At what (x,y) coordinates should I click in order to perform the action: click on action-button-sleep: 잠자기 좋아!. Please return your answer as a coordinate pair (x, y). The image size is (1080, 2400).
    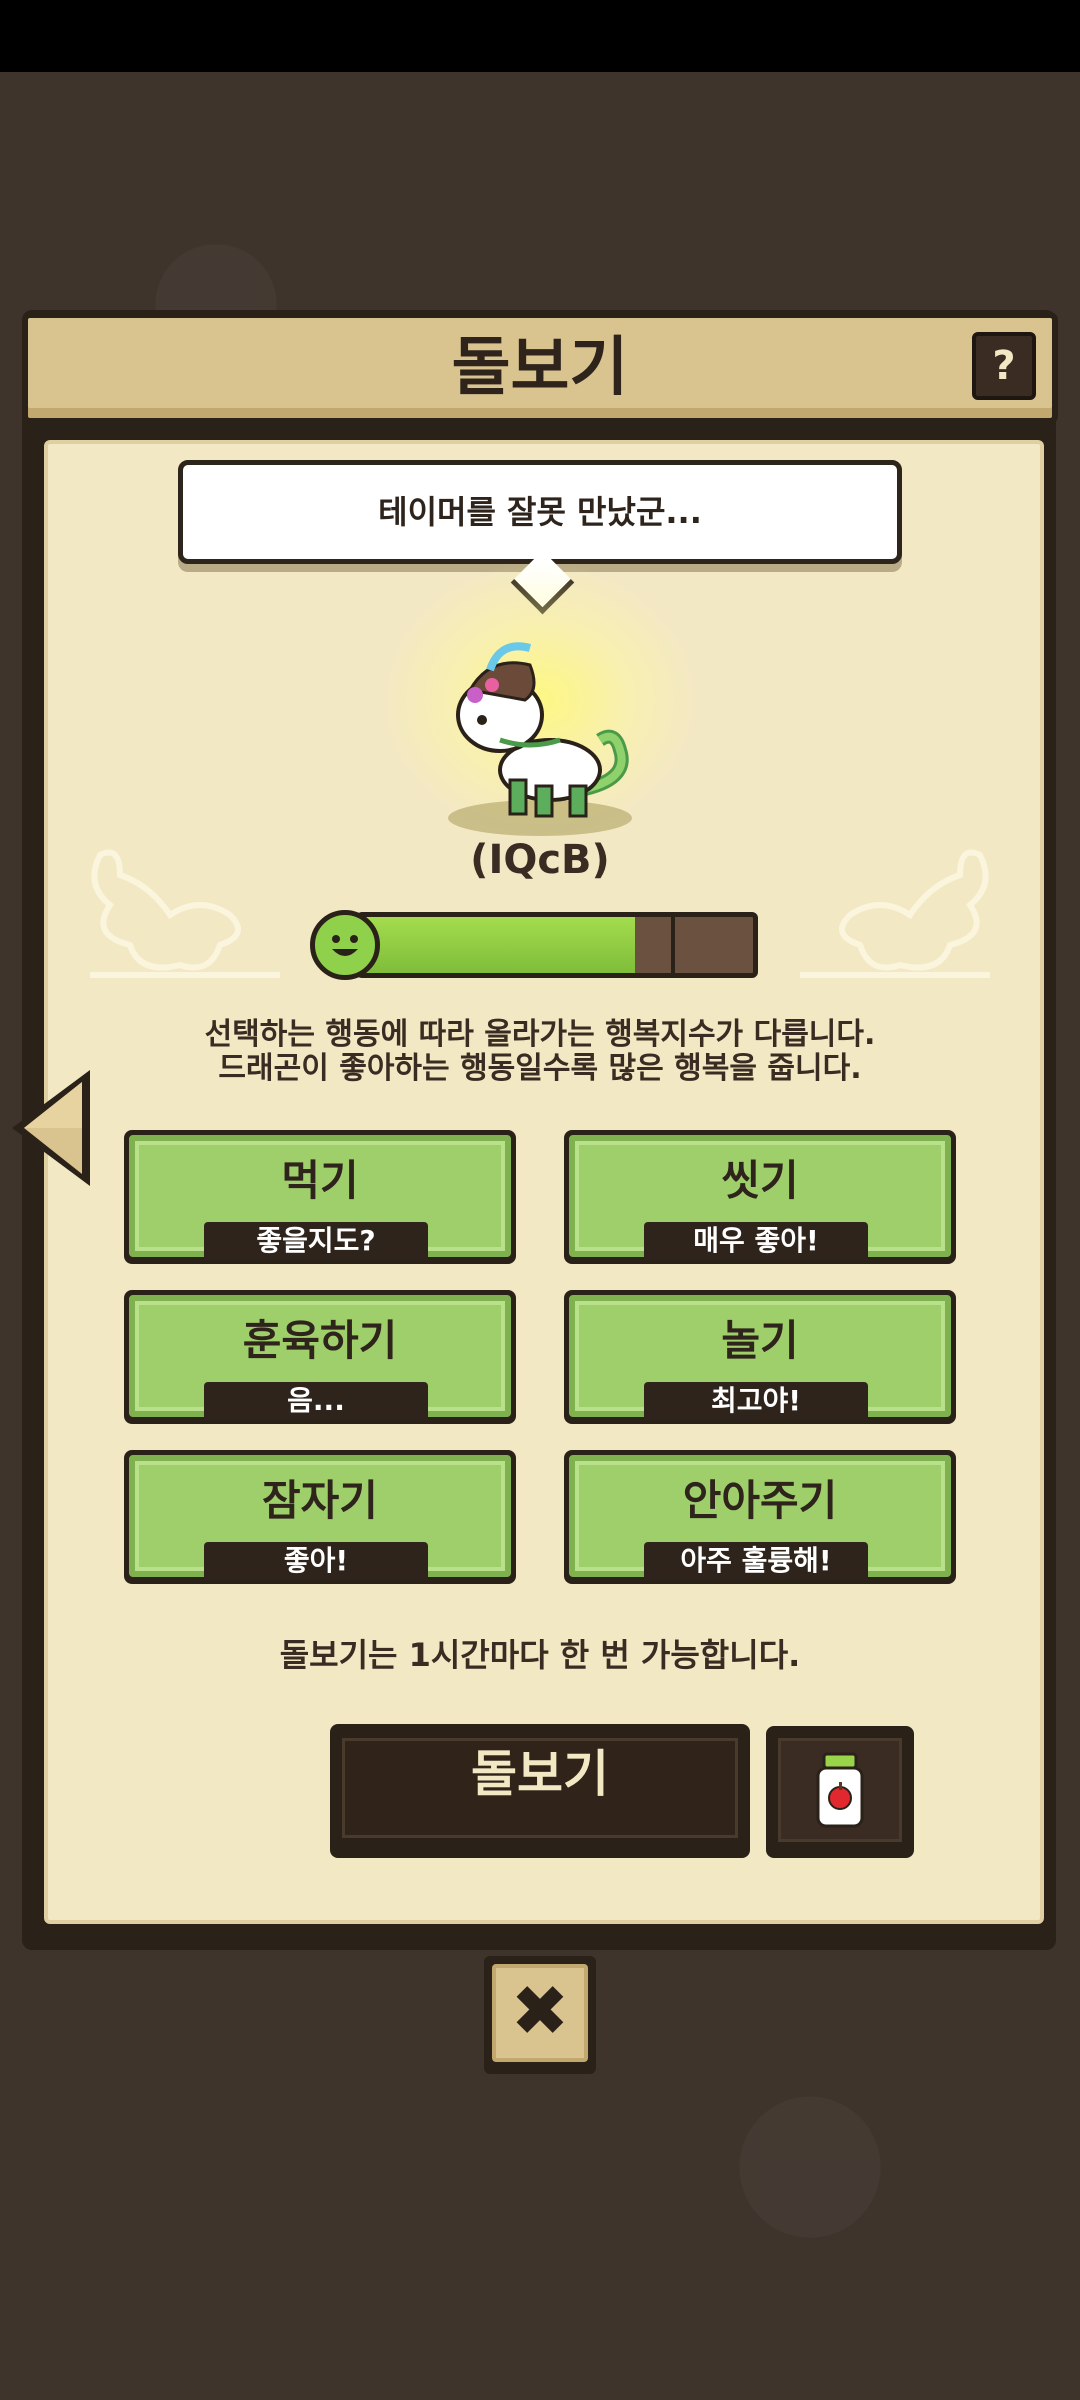
    Looking at the image, I should click on (320, 1517).